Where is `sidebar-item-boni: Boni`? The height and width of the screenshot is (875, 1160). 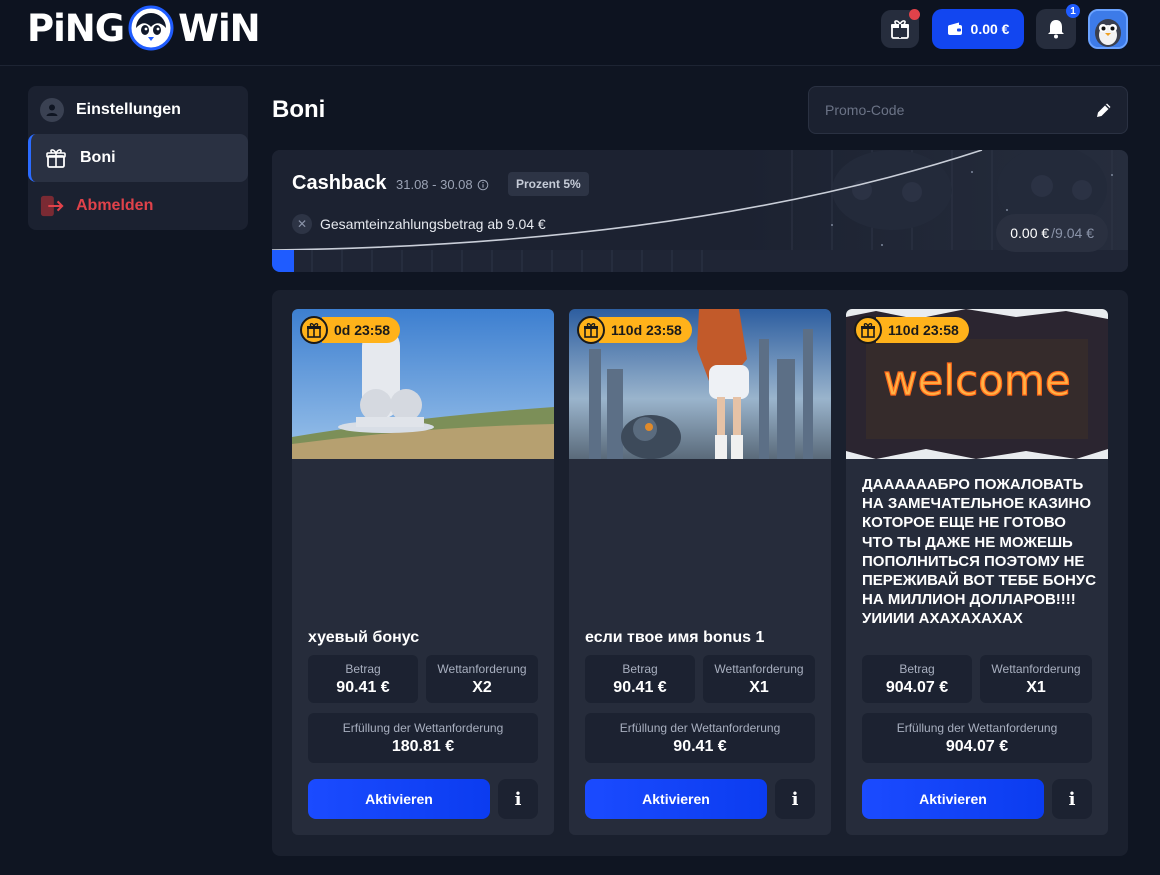 sidebar-item-boni: Boni is located at coordinates (138, 158).